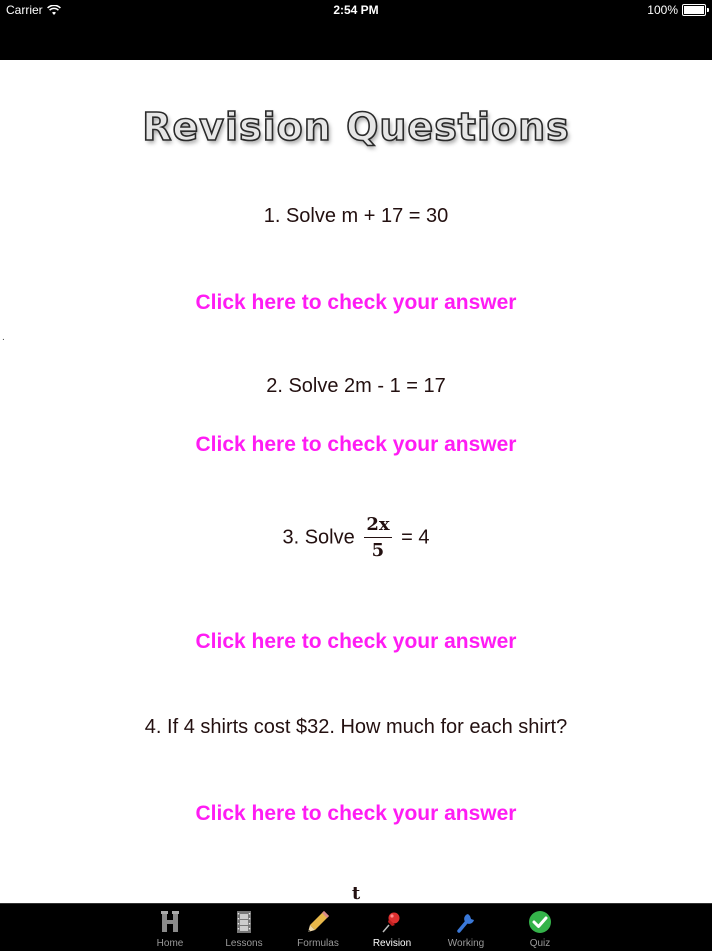 This screenshot has height=951, width=712. Describe the element at coordinates (356, 386) in the screenshot. I see `question-2: 2. Solve 2m - 1 = 17` at that location.